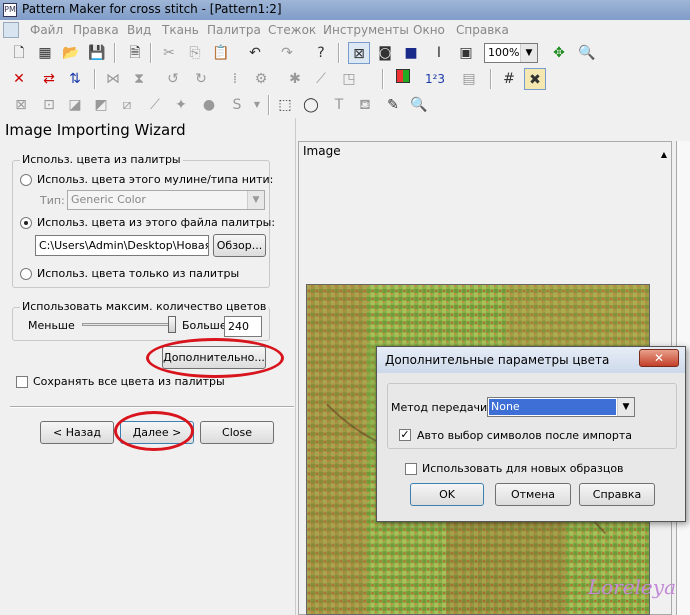 This screenshot has height=615, width=690. I want to click on gear-icon: ⚙, so click(261, 79).